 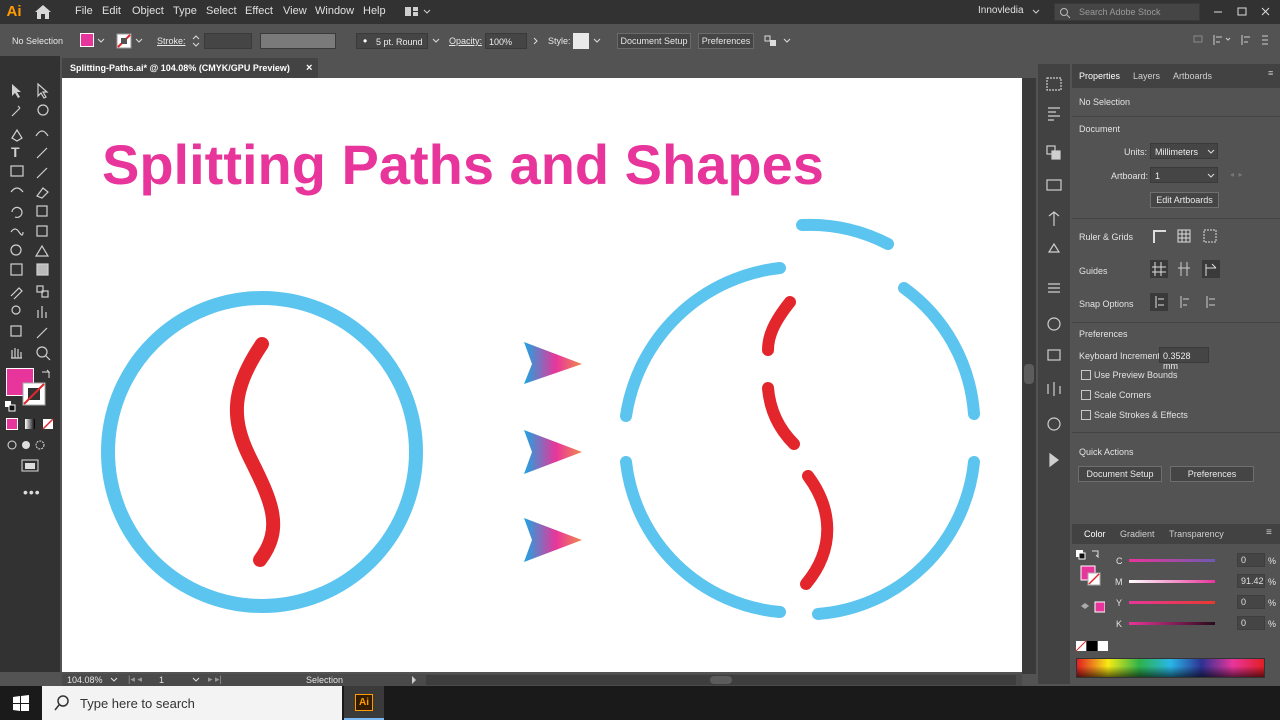 What do you see at coordinates (10, 406) in the screenshot?
I see `default-colors-icon` at bounding box center [10, 406].